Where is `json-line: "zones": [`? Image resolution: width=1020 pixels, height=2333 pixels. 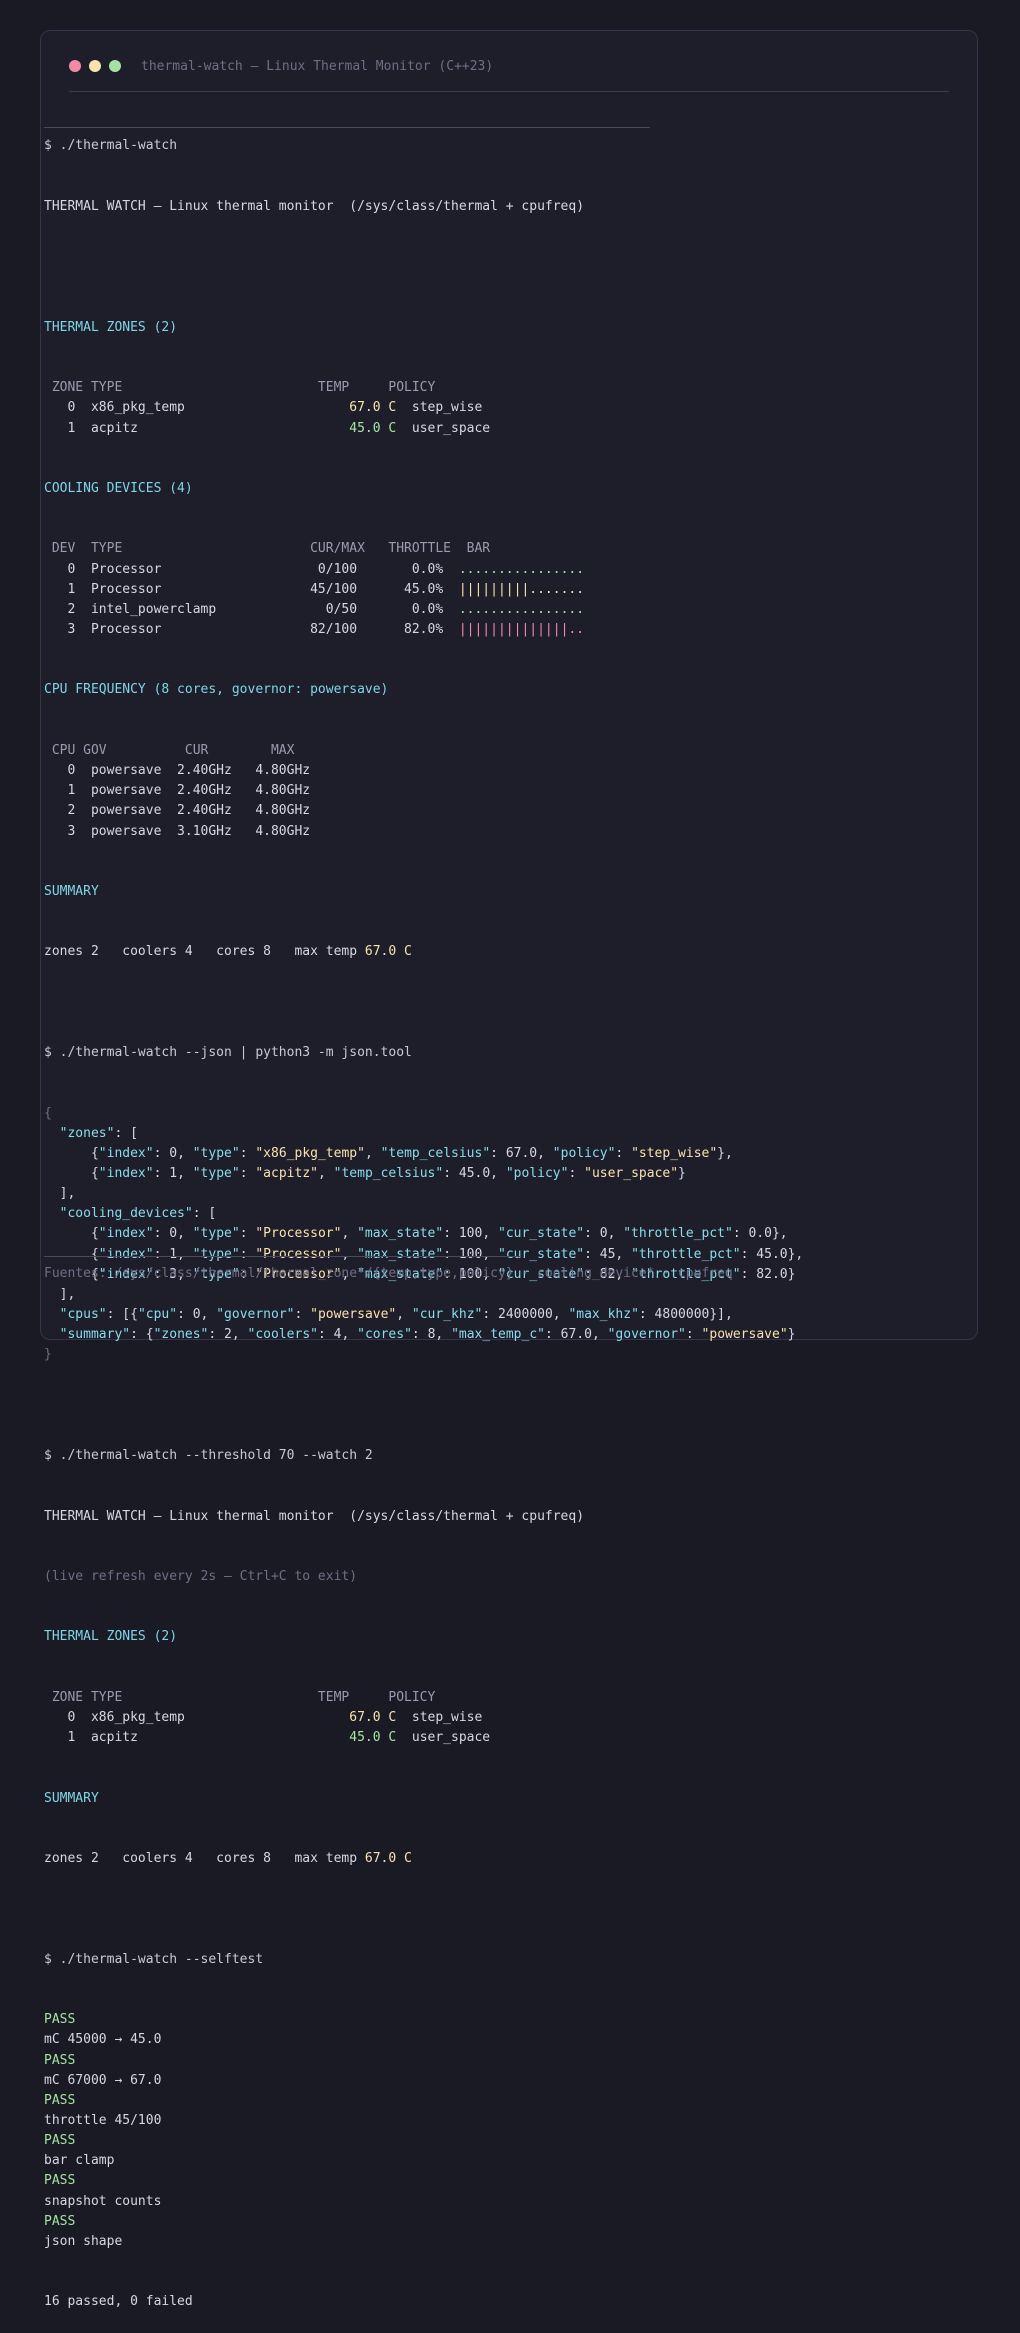
json-line: "zones": [ is located at coordinates (479, 1134).